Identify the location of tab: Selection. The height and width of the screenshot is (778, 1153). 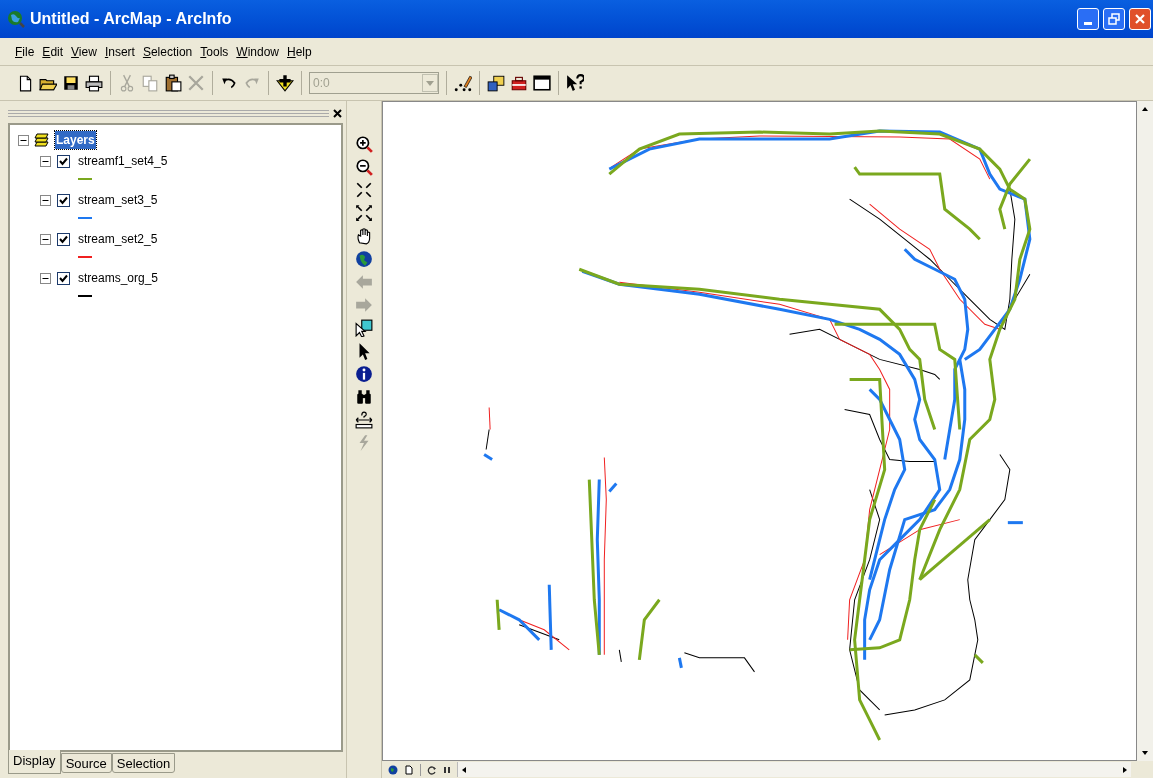
(143, 763).